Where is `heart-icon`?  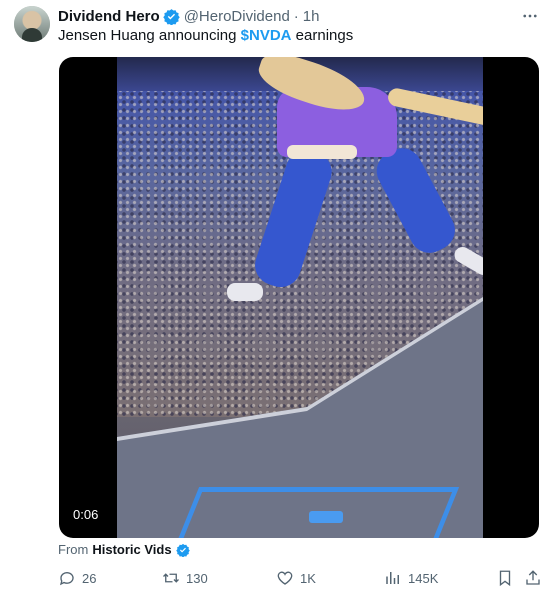
heart-icon is located at coordinates (285, 578).